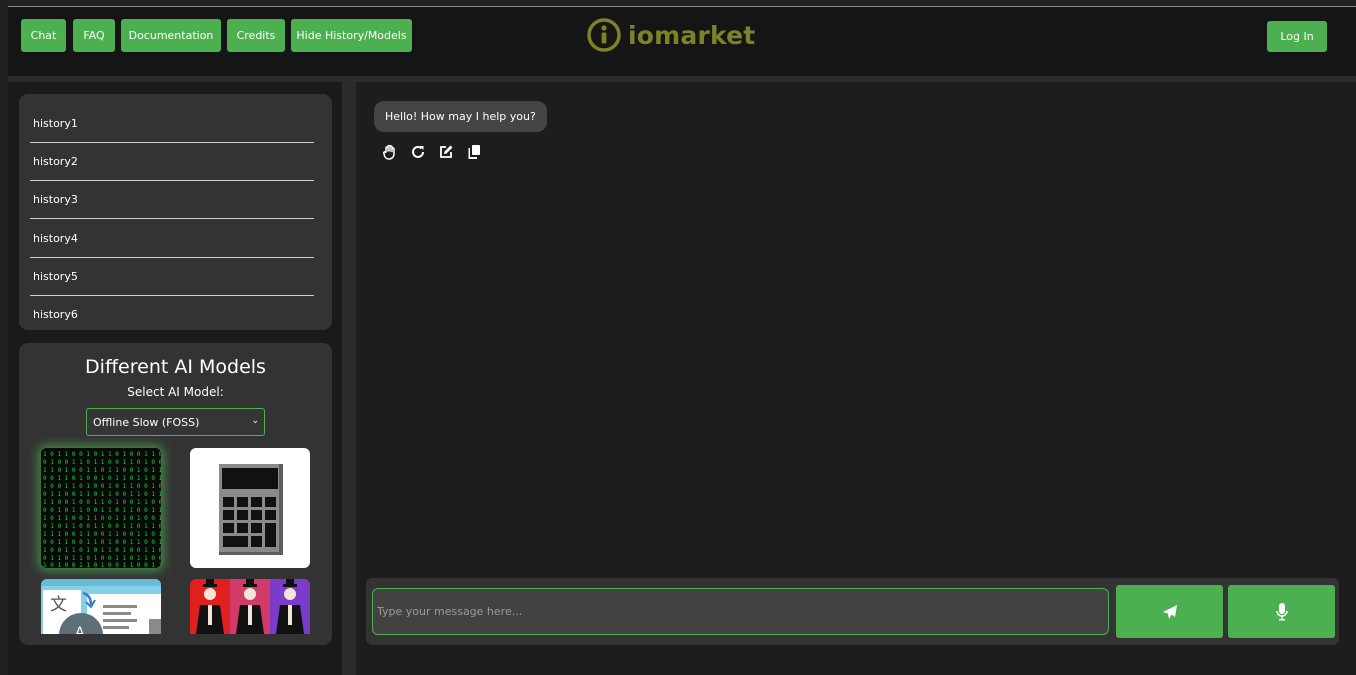 The width and height of the screenshot is (1356, 675). What do you see at coordinates (172, 239) in the screenshot?
I see `history-item: history4` at bounding box center [172, 239].